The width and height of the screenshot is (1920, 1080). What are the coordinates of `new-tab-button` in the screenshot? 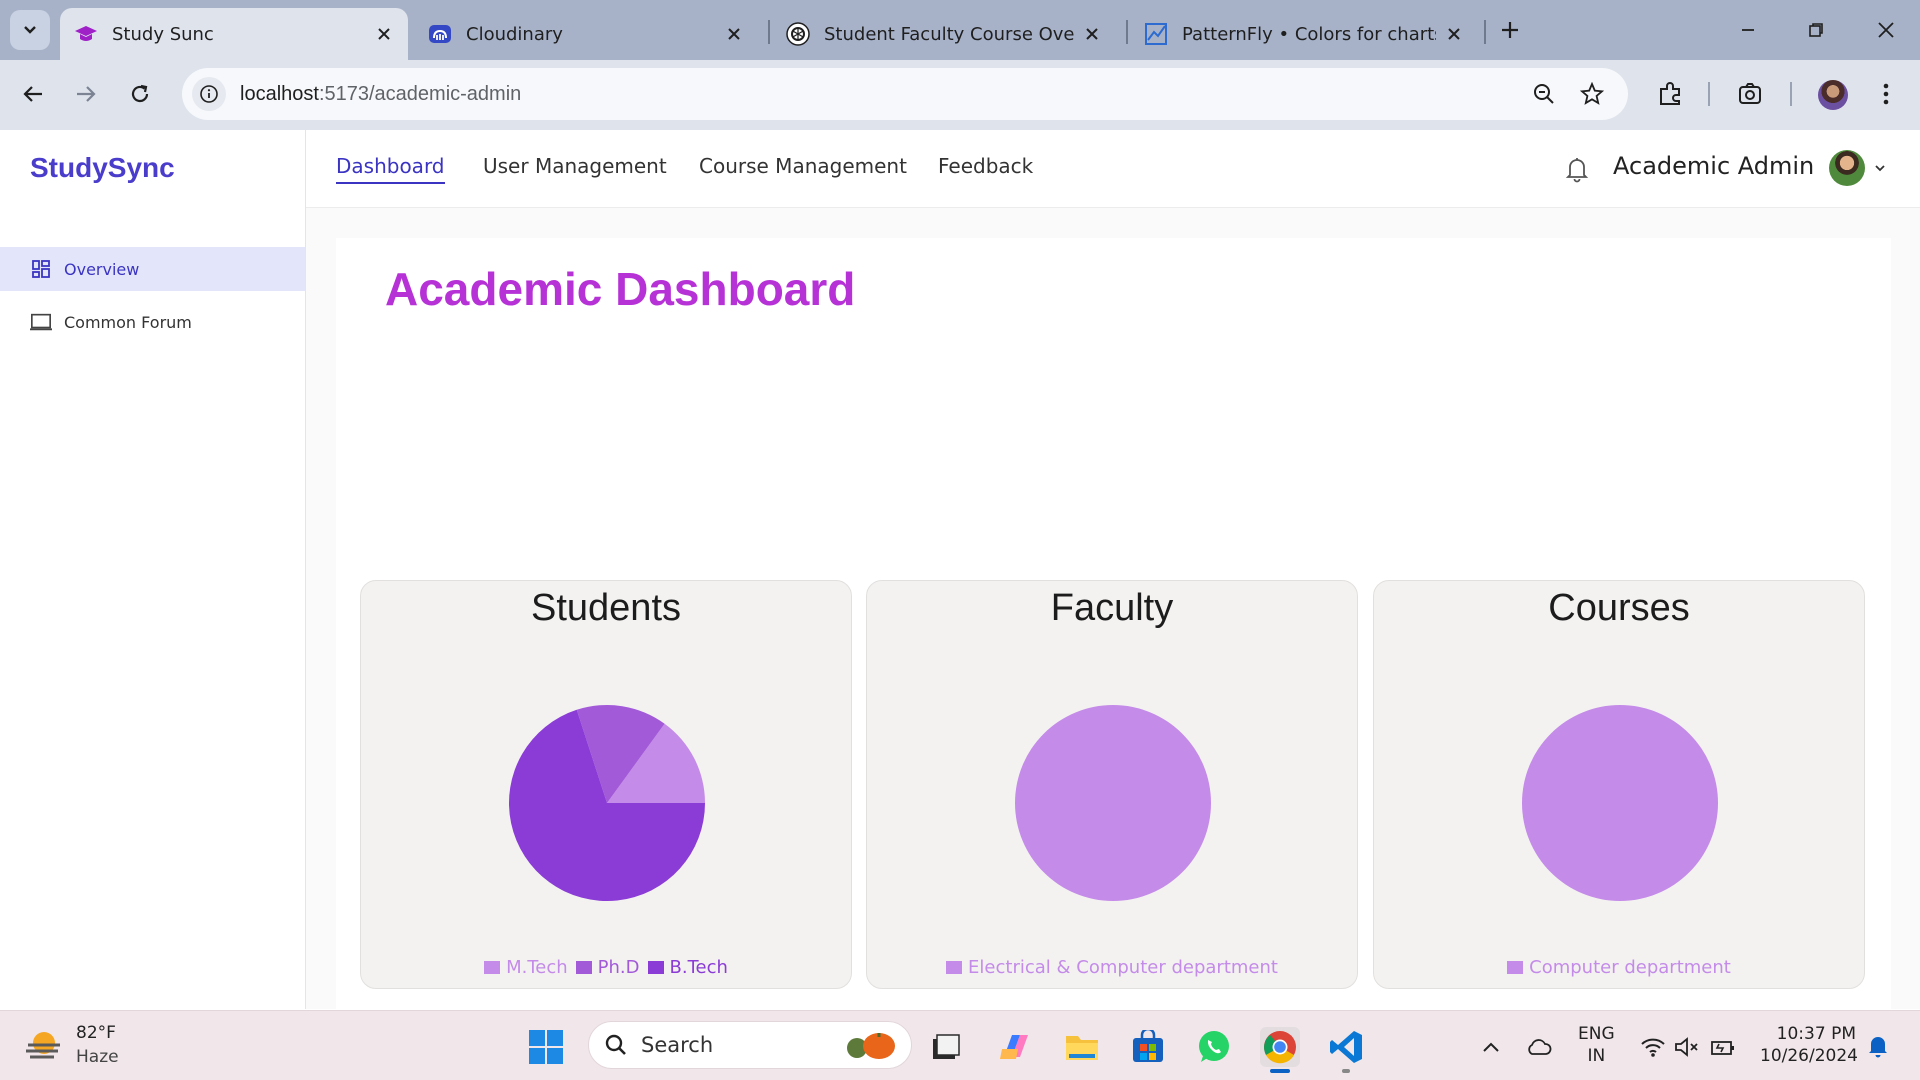 It's located at (1510, 30).